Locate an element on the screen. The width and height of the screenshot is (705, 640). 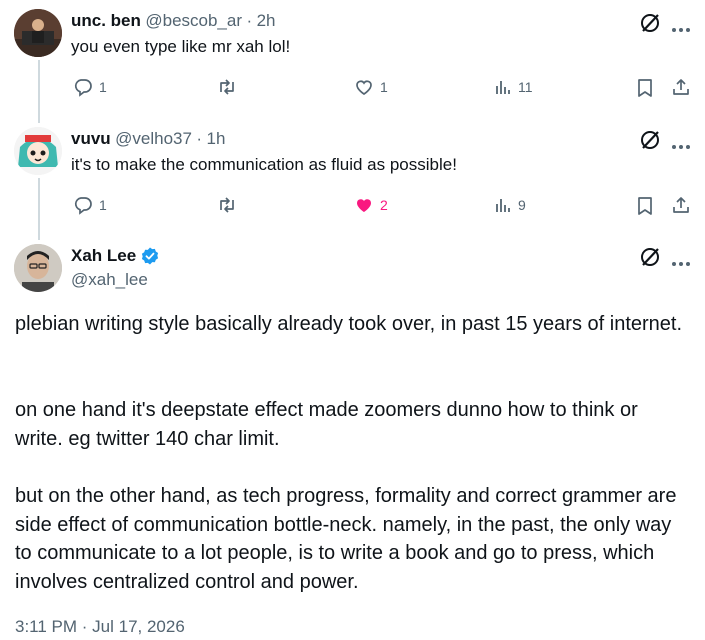
display-name: Xah Lee is located at coordinates (103, 256).